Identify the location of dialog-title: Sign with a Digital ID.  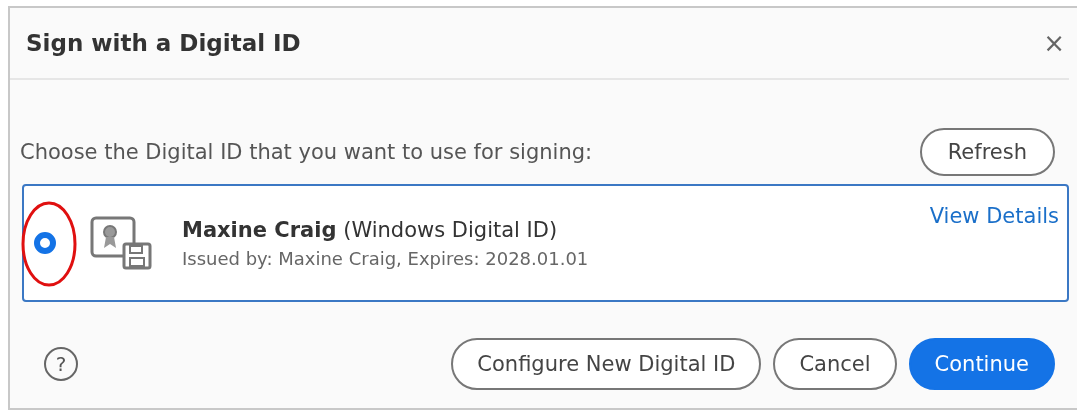
(163, 43).